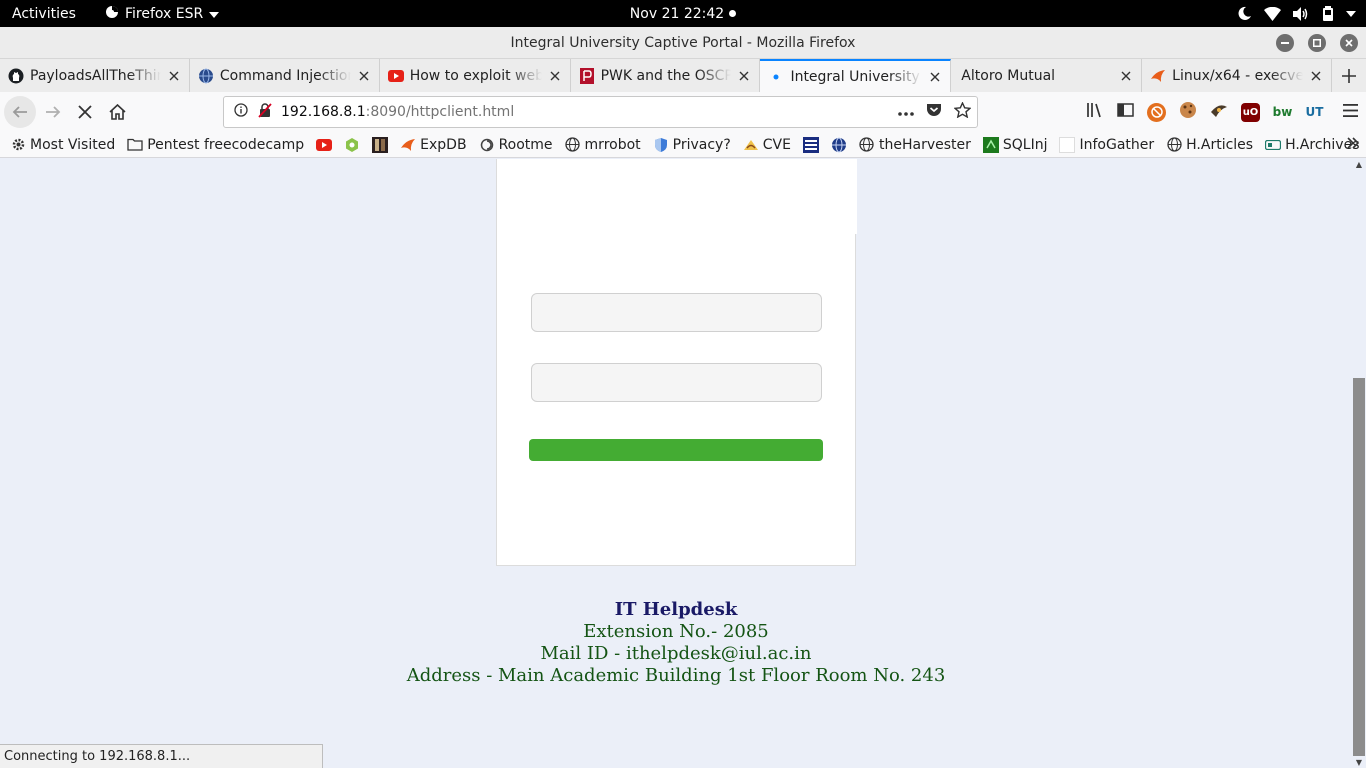  Describe the element at coordinates (1244, 13) in the screenshot. I see `night-light-icon` at that location.